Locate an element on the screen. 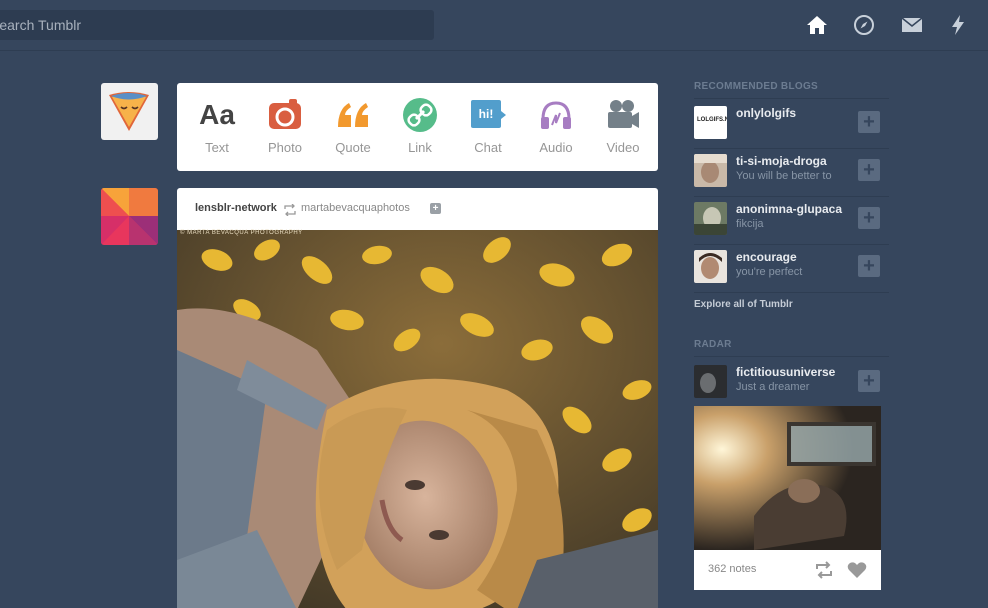 The width and height of the screenshot is (988, 608). lensblr-network-avatar is located at coordinates (129, 216).